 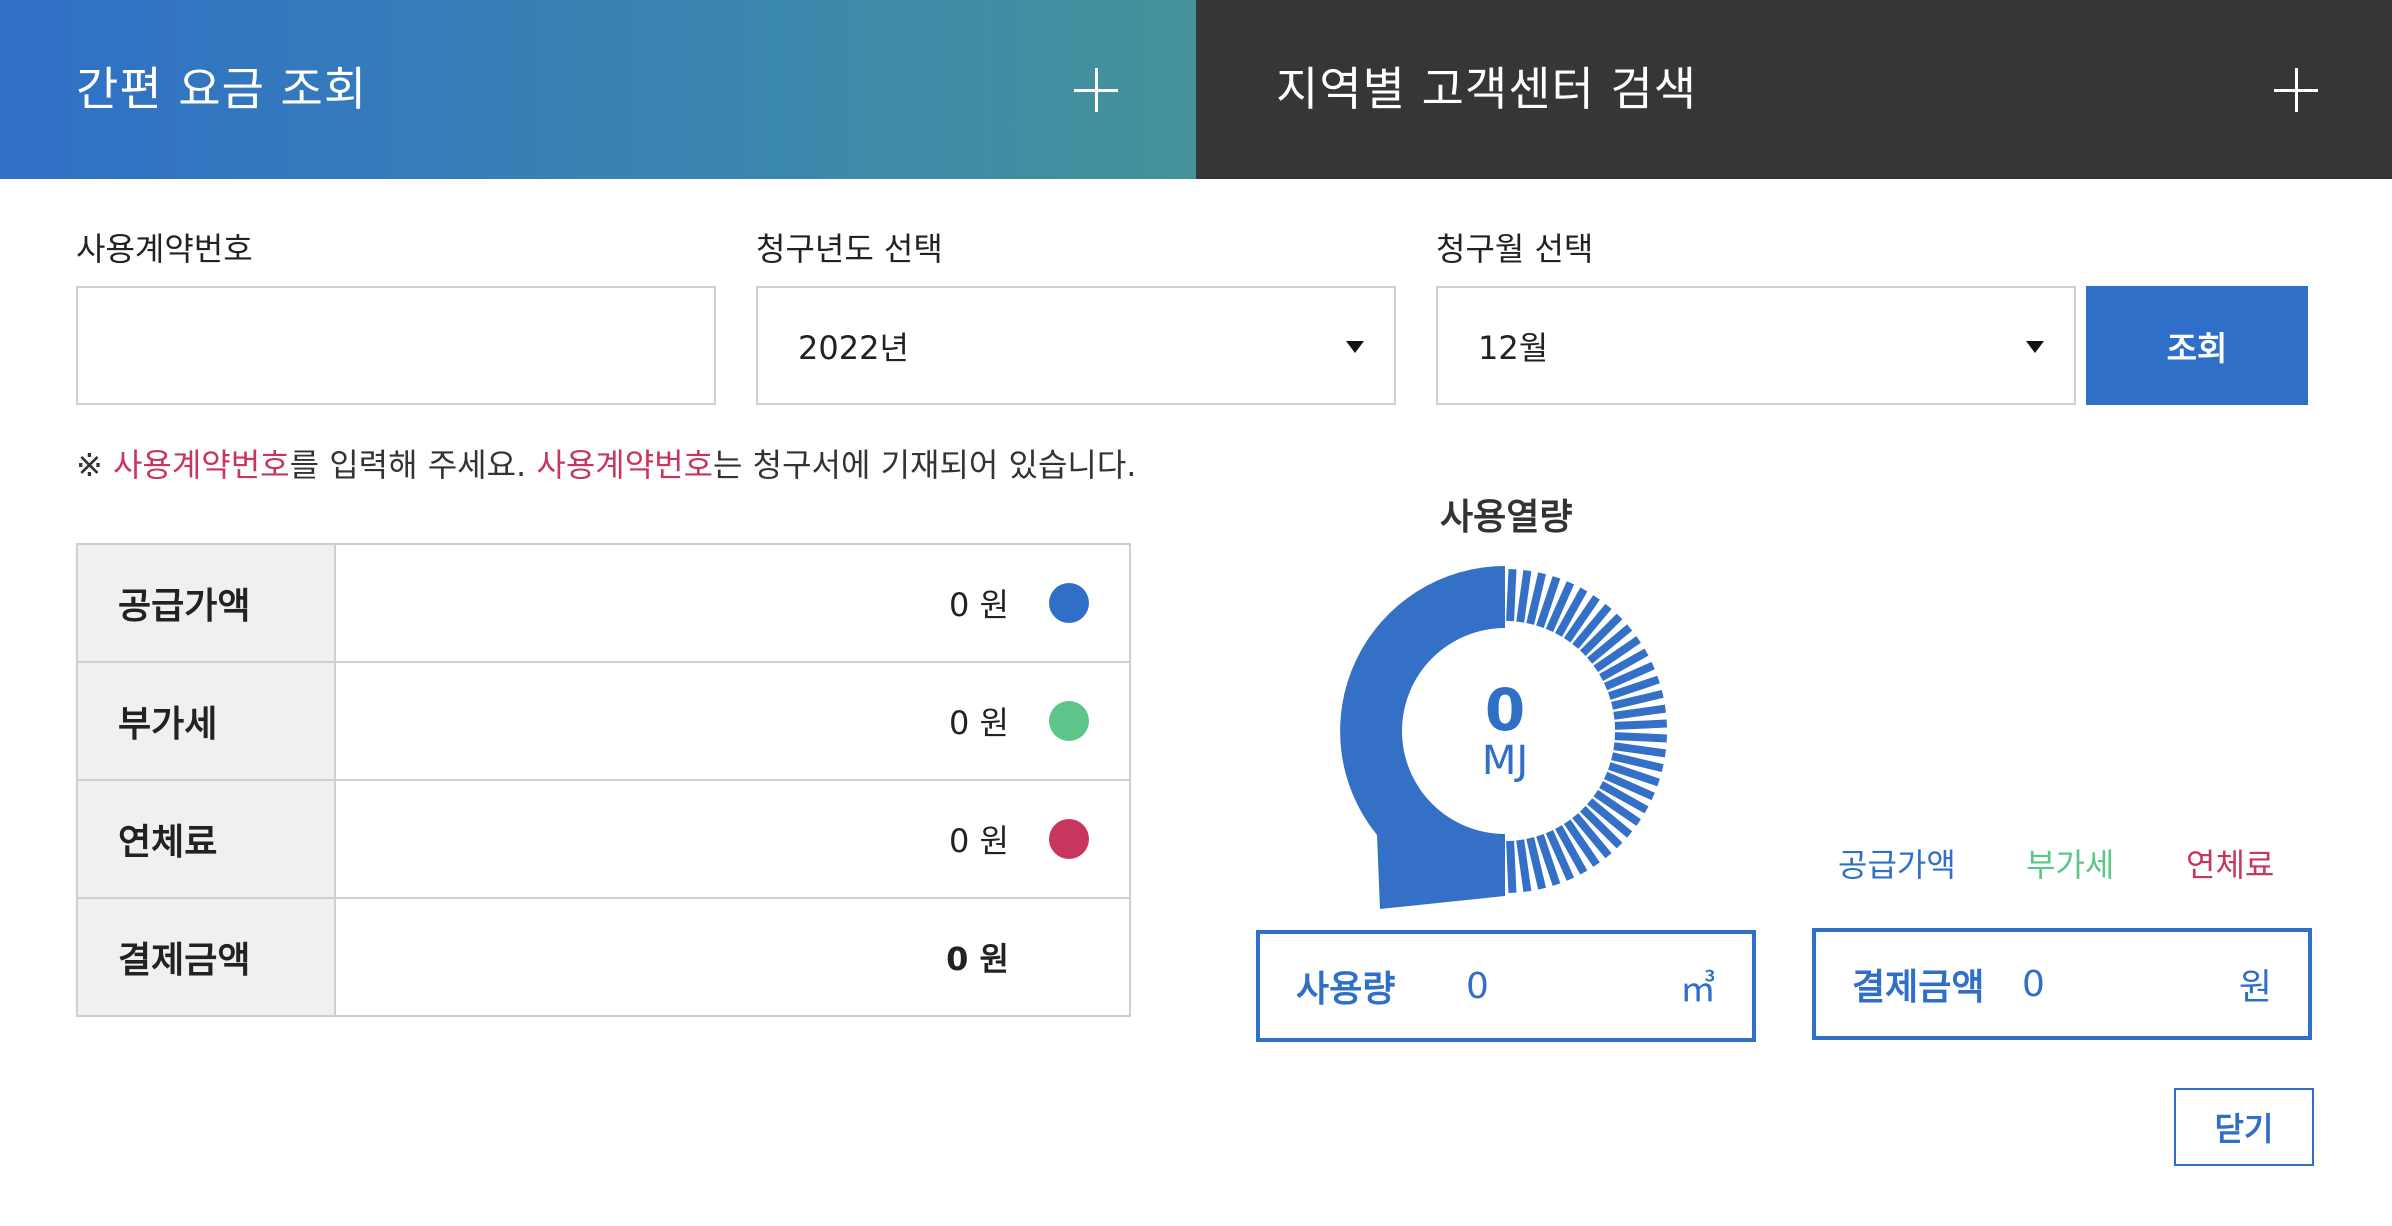 I want to click on supply-price-label: 공급가액, so click(x=206, y=603).